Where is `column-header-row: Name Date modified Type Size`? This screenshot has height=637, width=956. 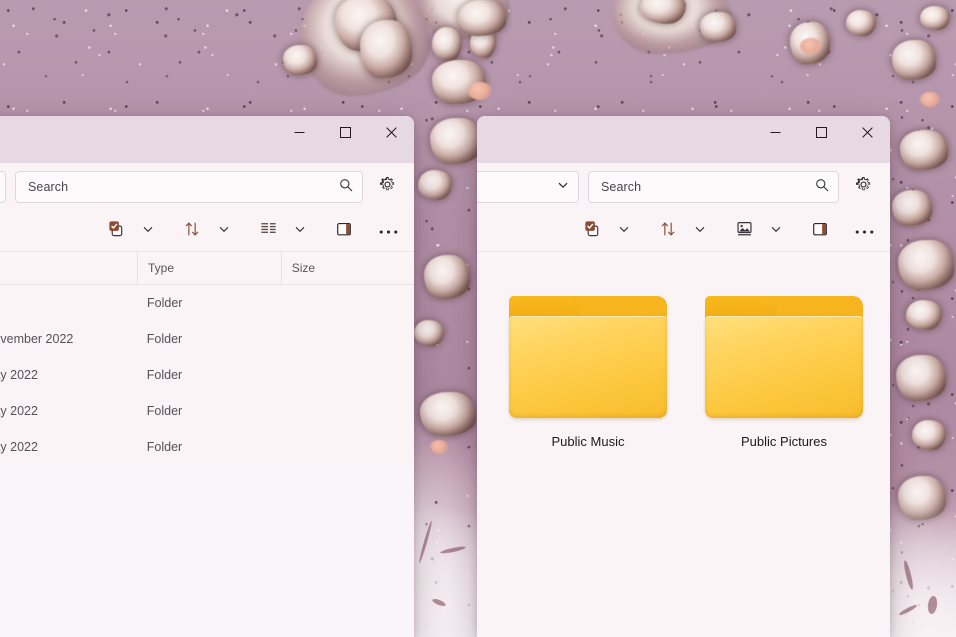
column-header-row: Name Date modified Type Size is located at coordinates (207, 268).